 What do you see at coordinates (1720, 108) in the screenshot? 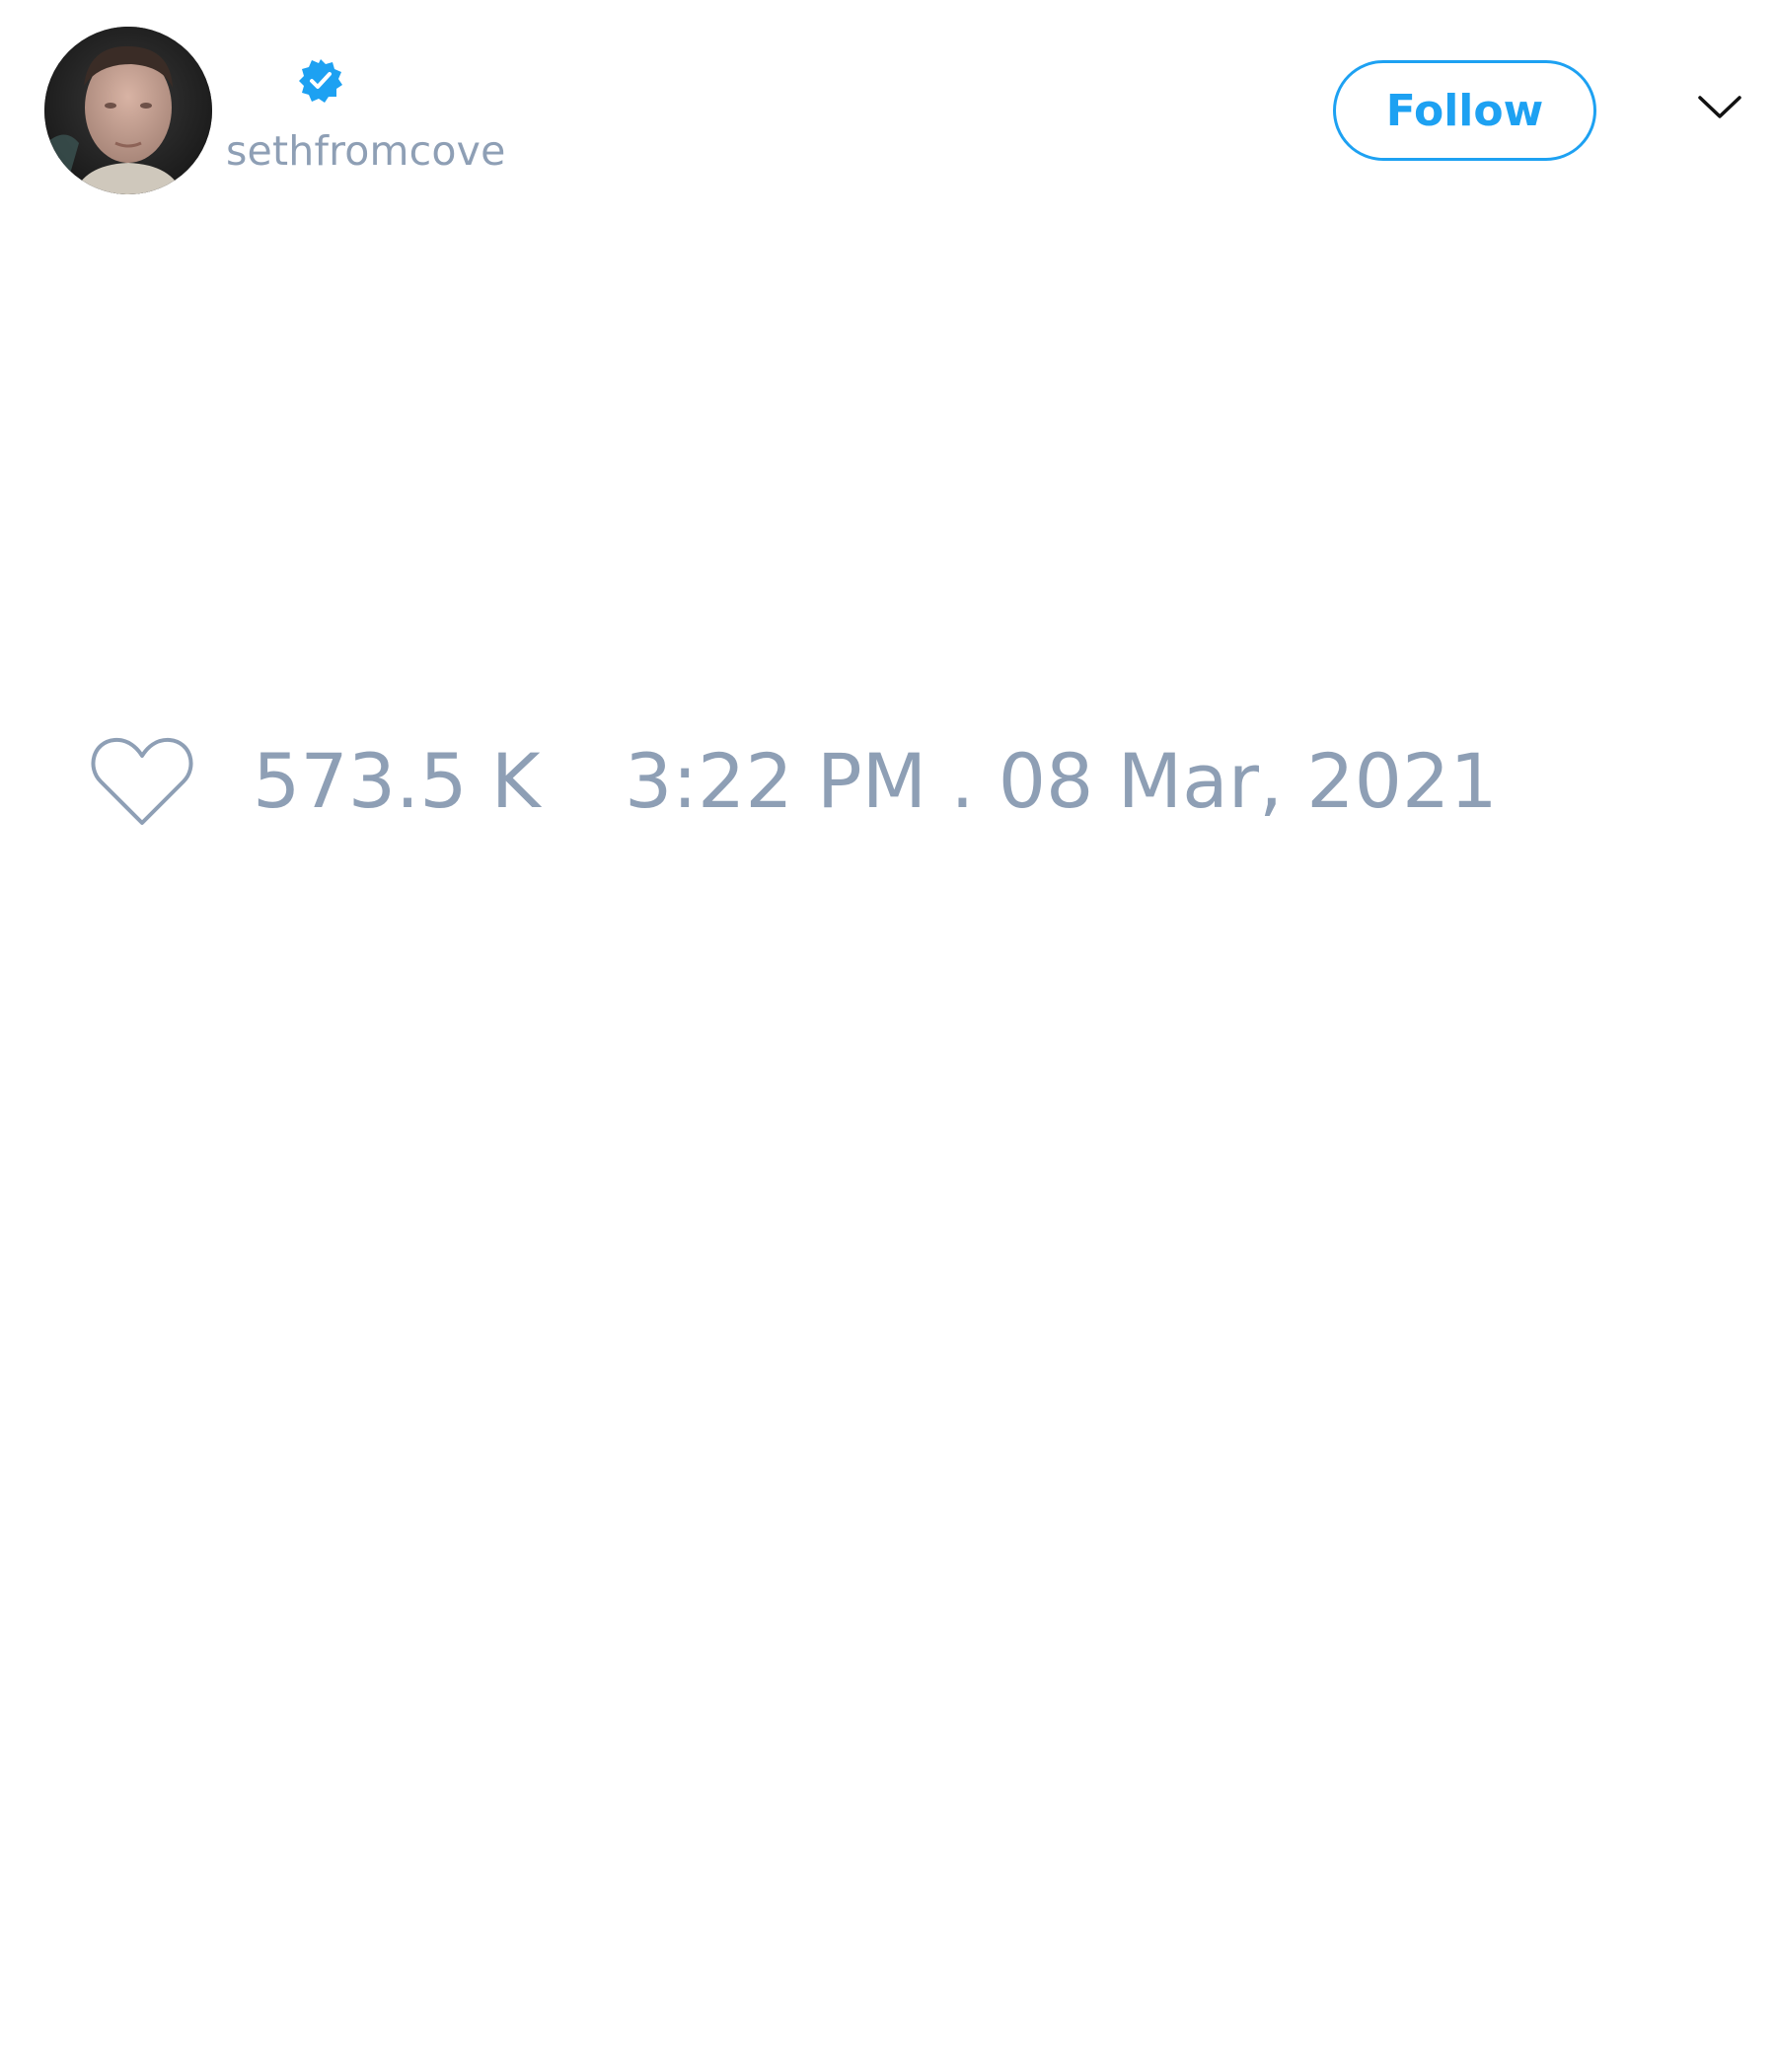
I see `chevron-down-icon` at bounding box center [1720, 108].